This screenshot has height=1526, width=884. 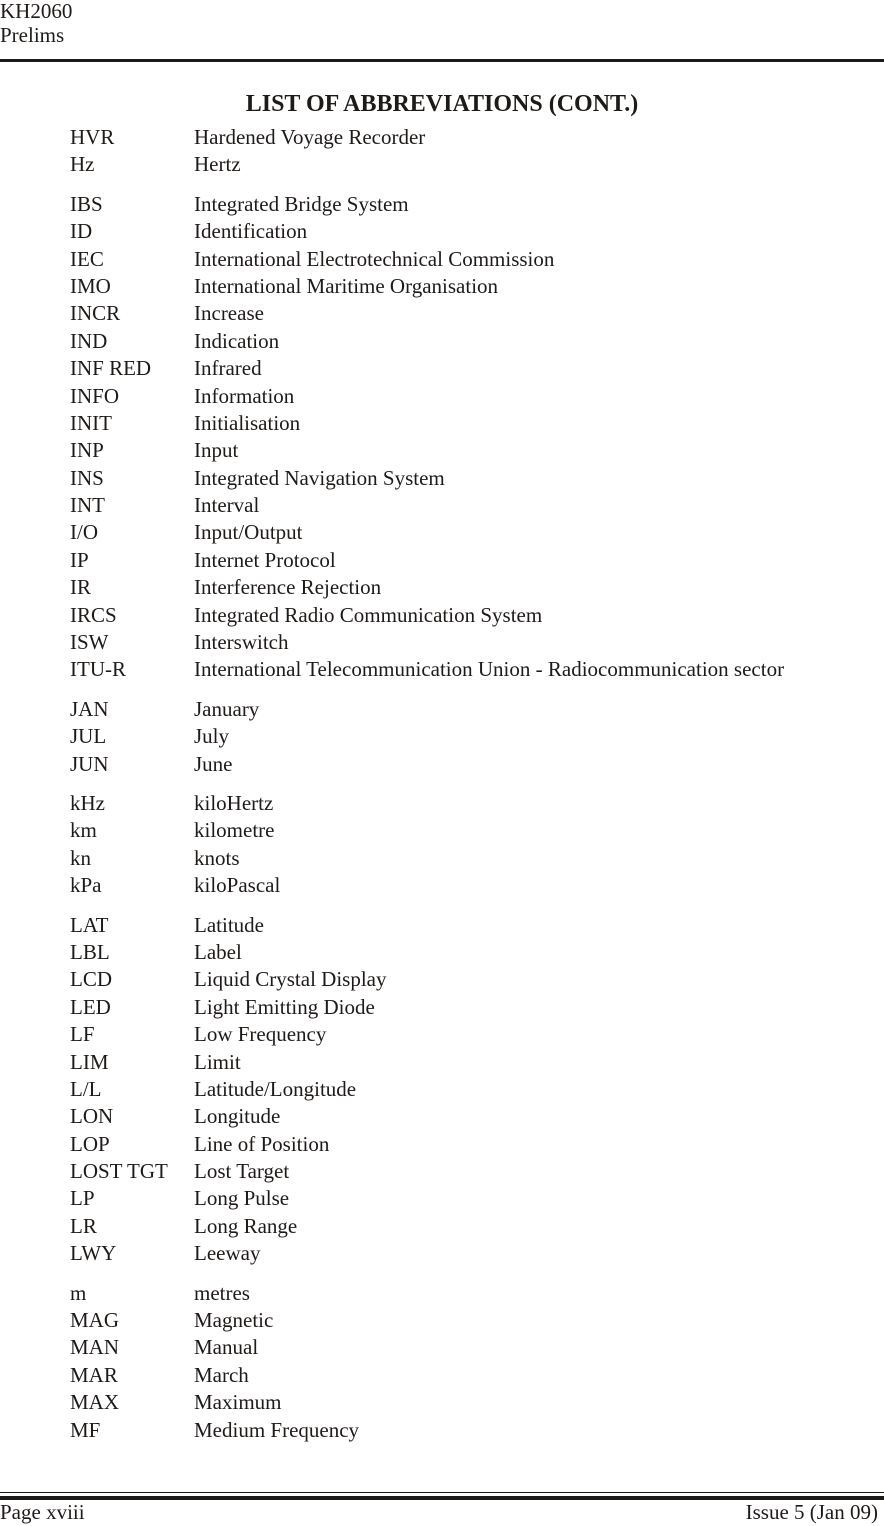 I want to click on abbreviation-group: JAN January JUL July JUN June, so click(x=477, y=737).